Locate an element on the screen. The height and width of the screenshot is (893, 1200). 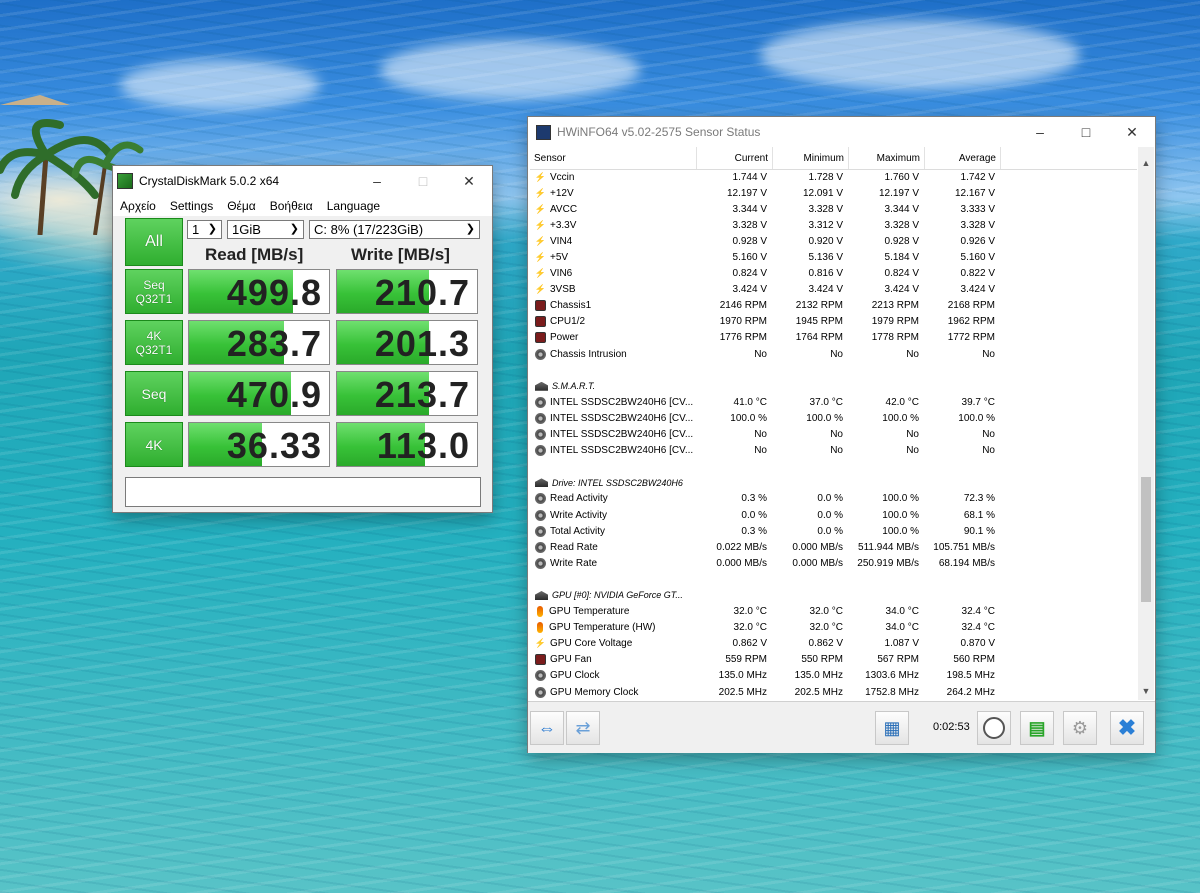
test-button-seq-q32t1: Seq Q32T1 is located at coordinates (154, 291).